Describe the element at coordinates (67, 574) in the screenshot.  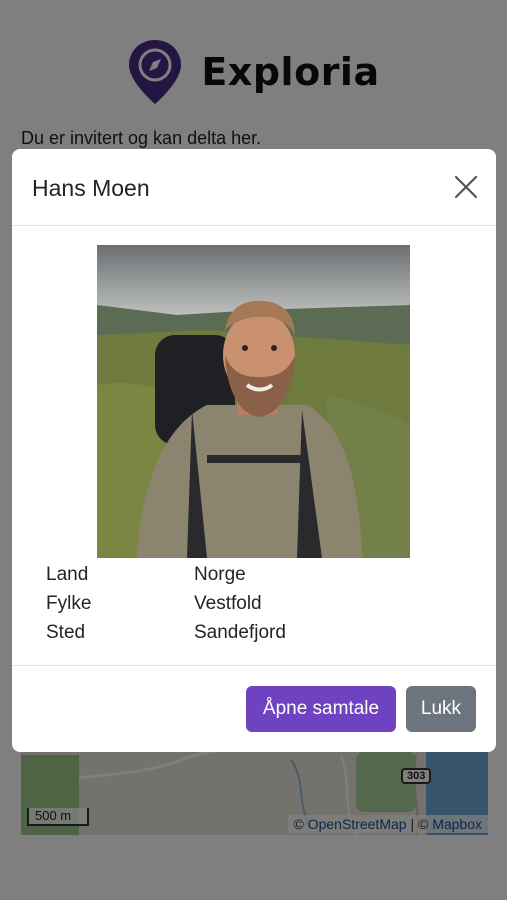
I see `info-label-country: Land` at that location.